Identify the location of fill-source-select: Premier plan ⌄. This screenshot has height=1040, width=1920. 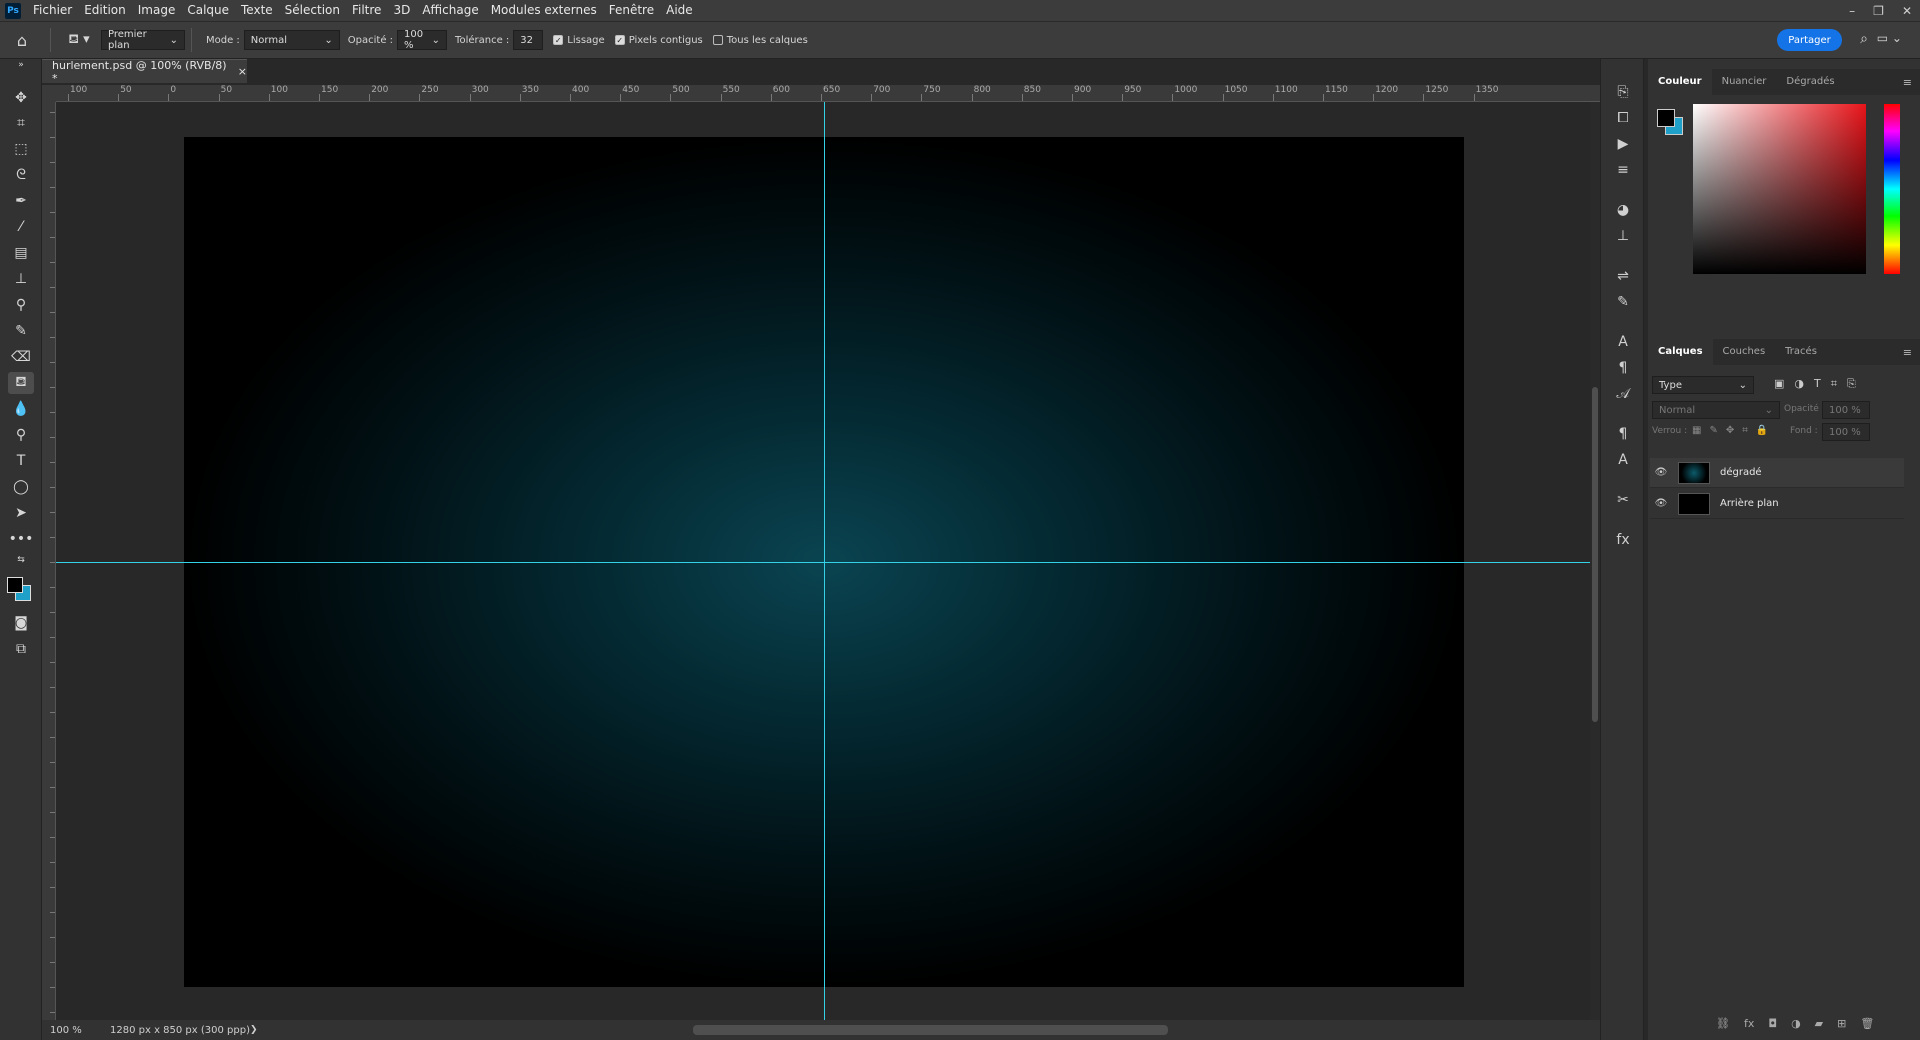
(143, 40).